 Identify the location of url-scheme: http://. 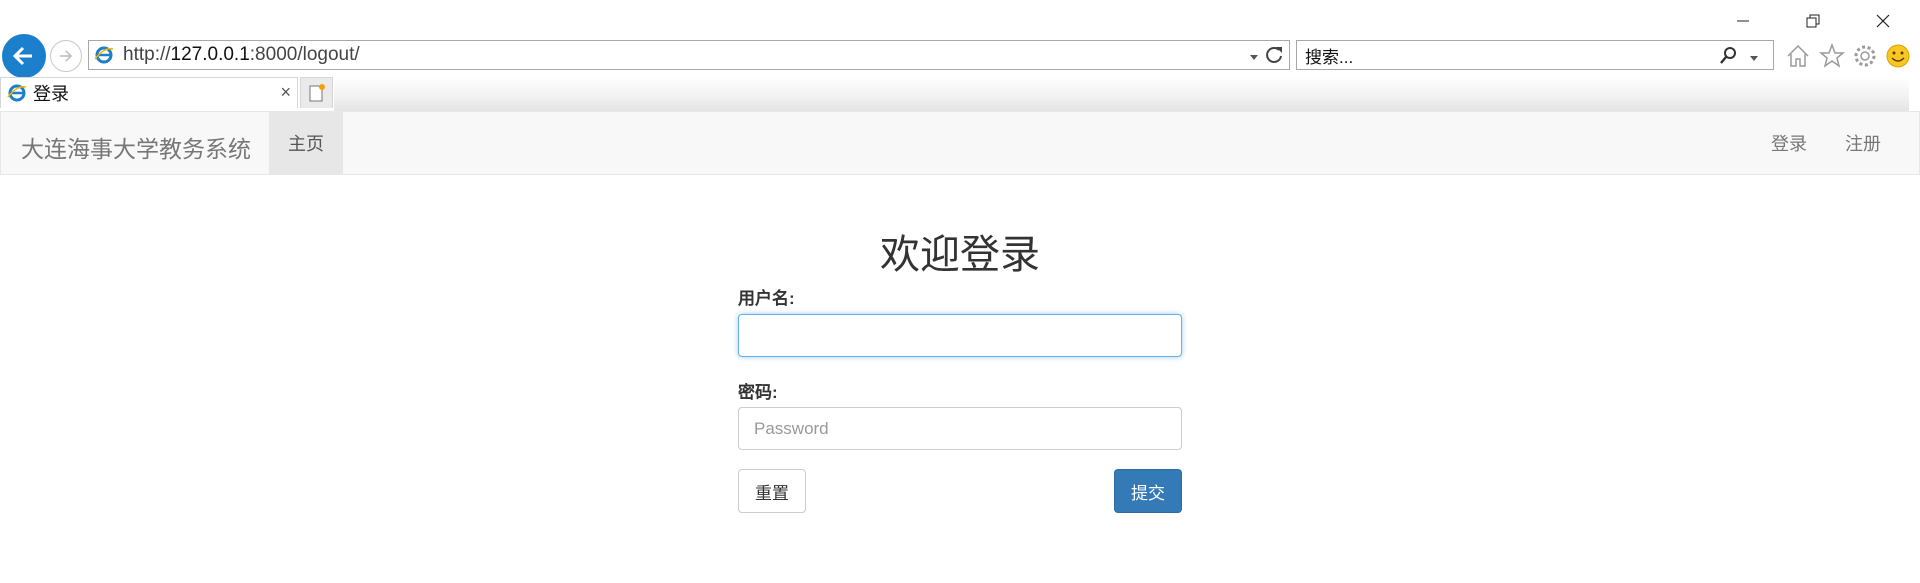
(147, 54).